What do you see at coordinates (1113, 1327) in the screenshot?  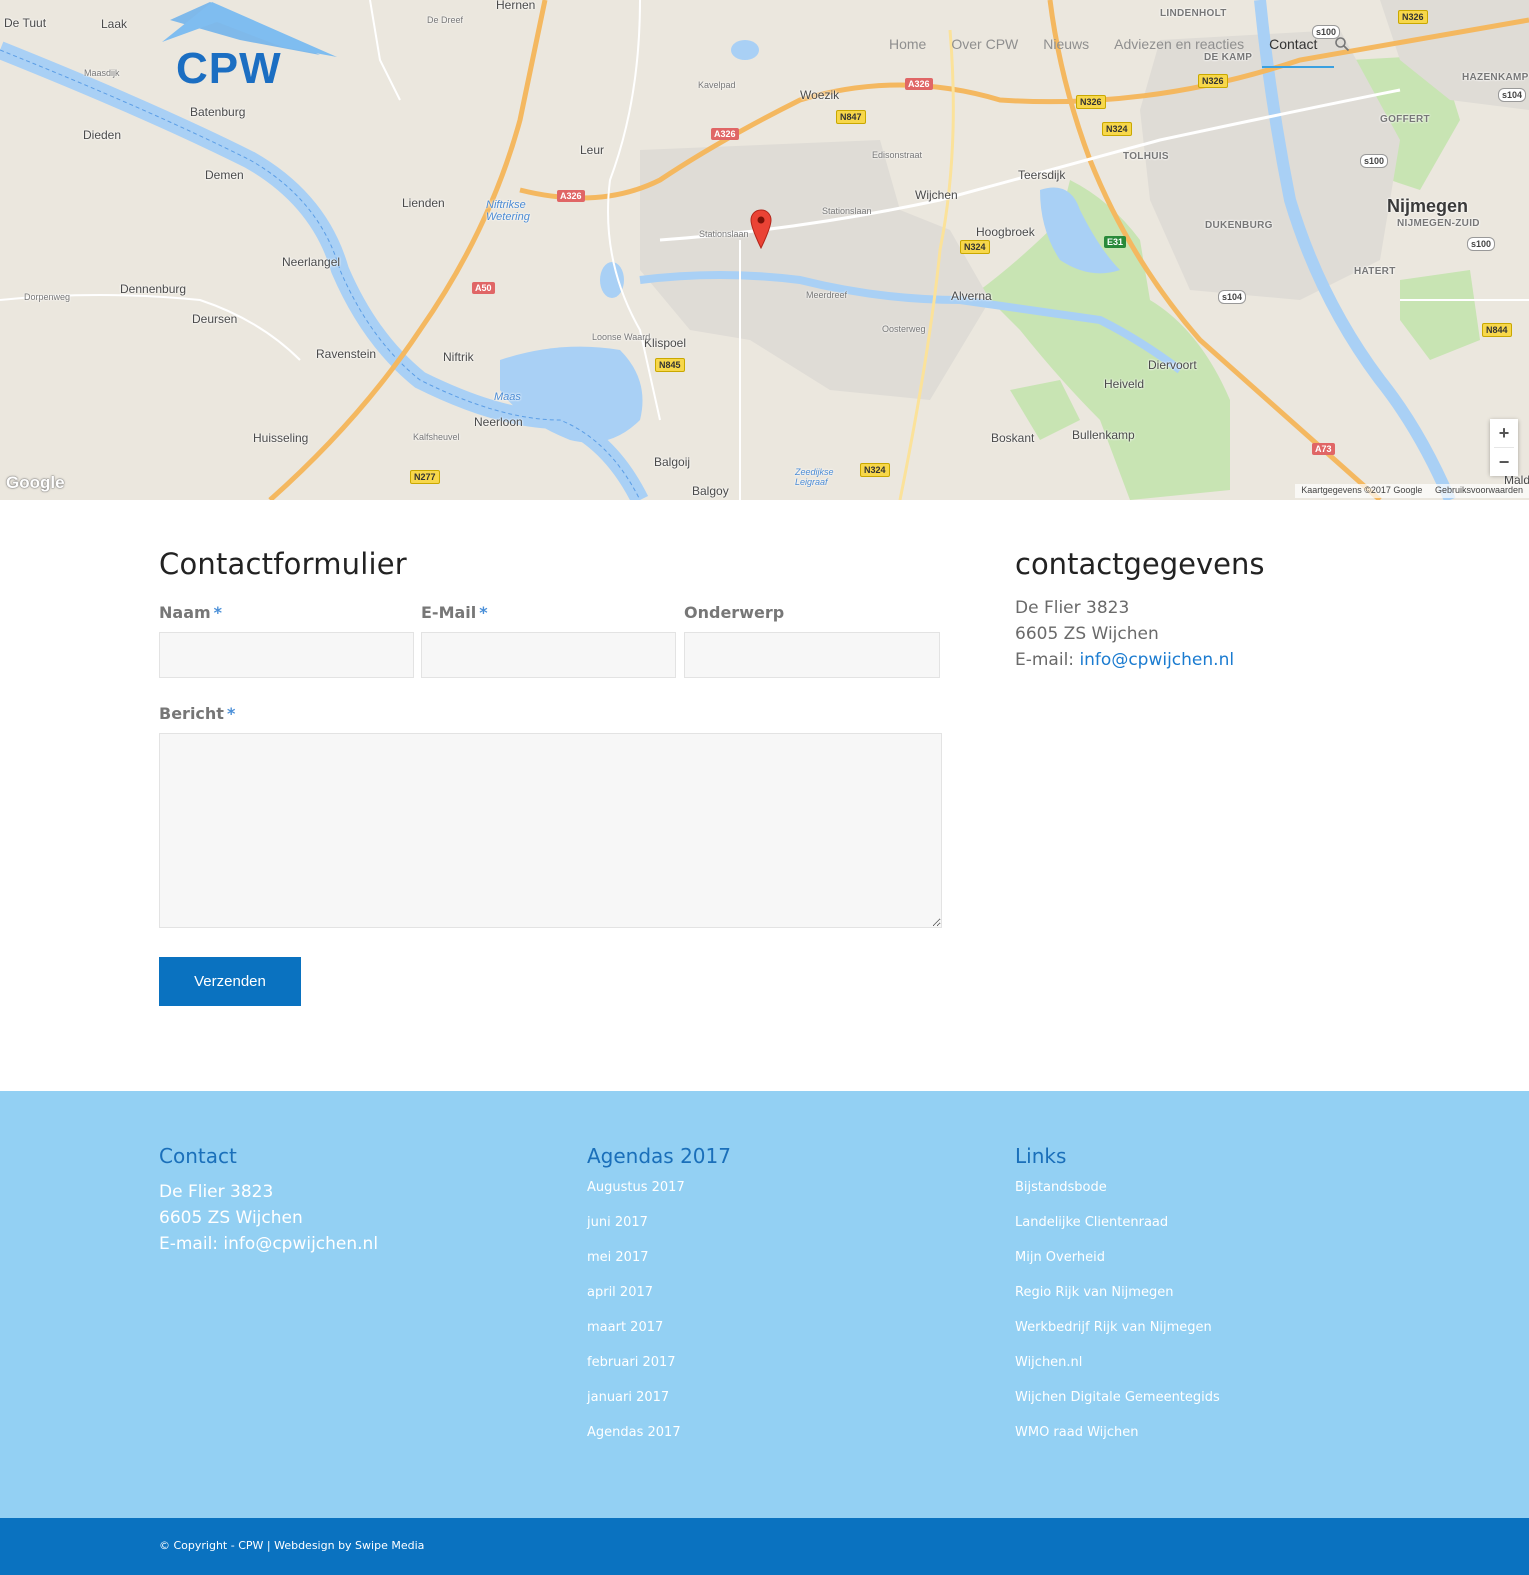 I see `footer-link: Werkbedrijf Rijk van Nijmegen` at bounding box center [1113, 1327].